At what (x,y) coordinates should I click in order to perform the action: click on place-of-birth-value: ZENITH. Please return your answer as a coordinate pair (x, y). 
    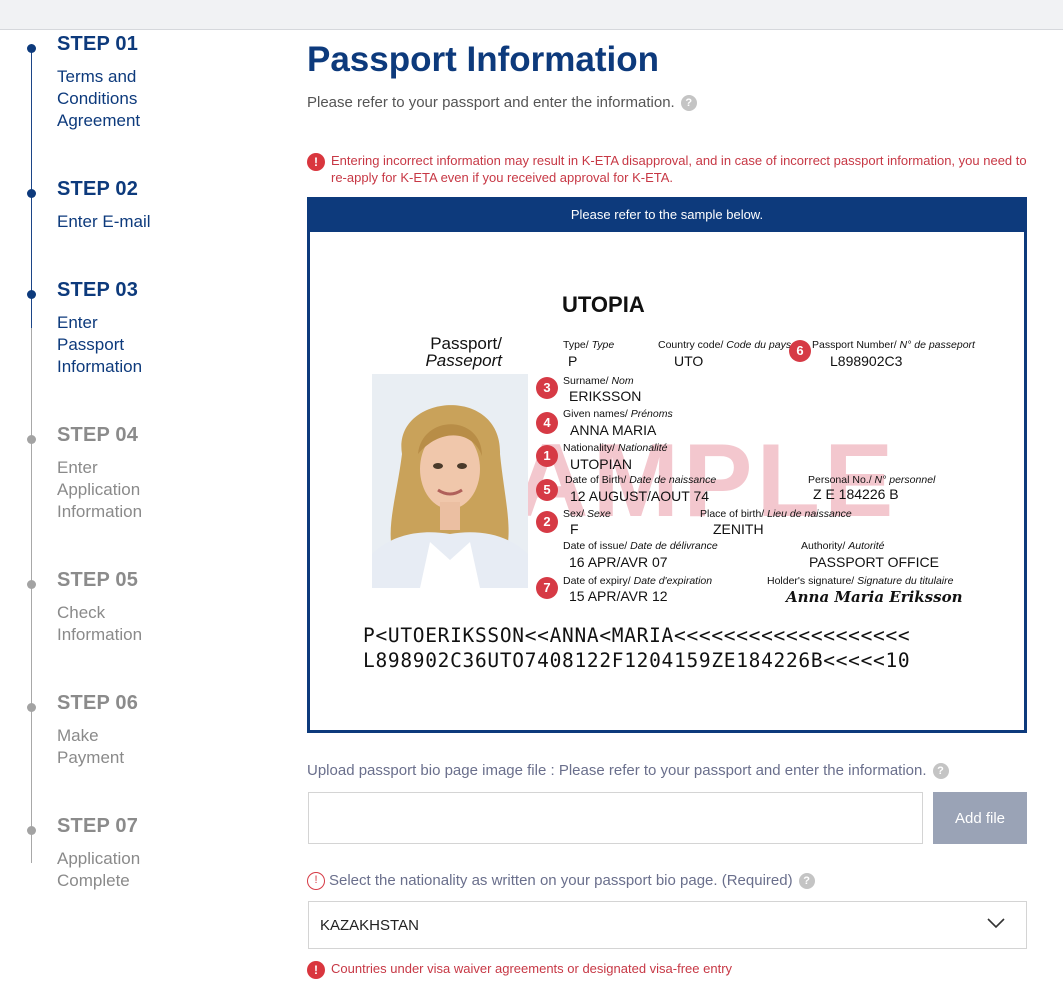
    Looking at the image, I should click on (738, 529).